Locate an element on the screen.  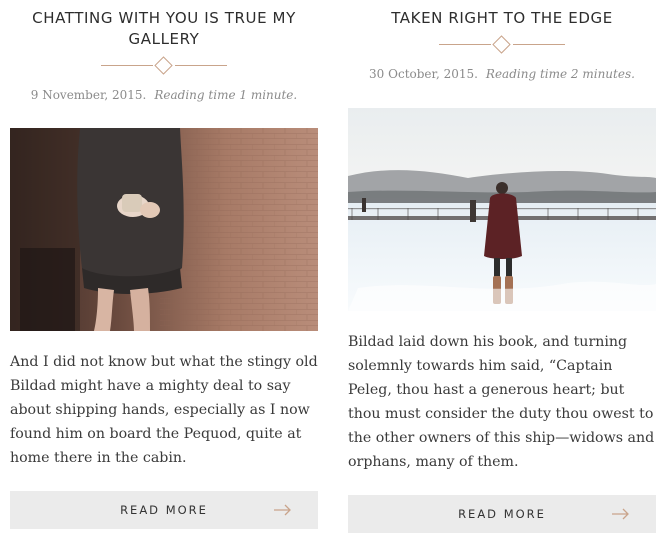
post-title: CHATTING WITH YOU IS TRUE MY GALLERY is located at coordinates (164, 25).